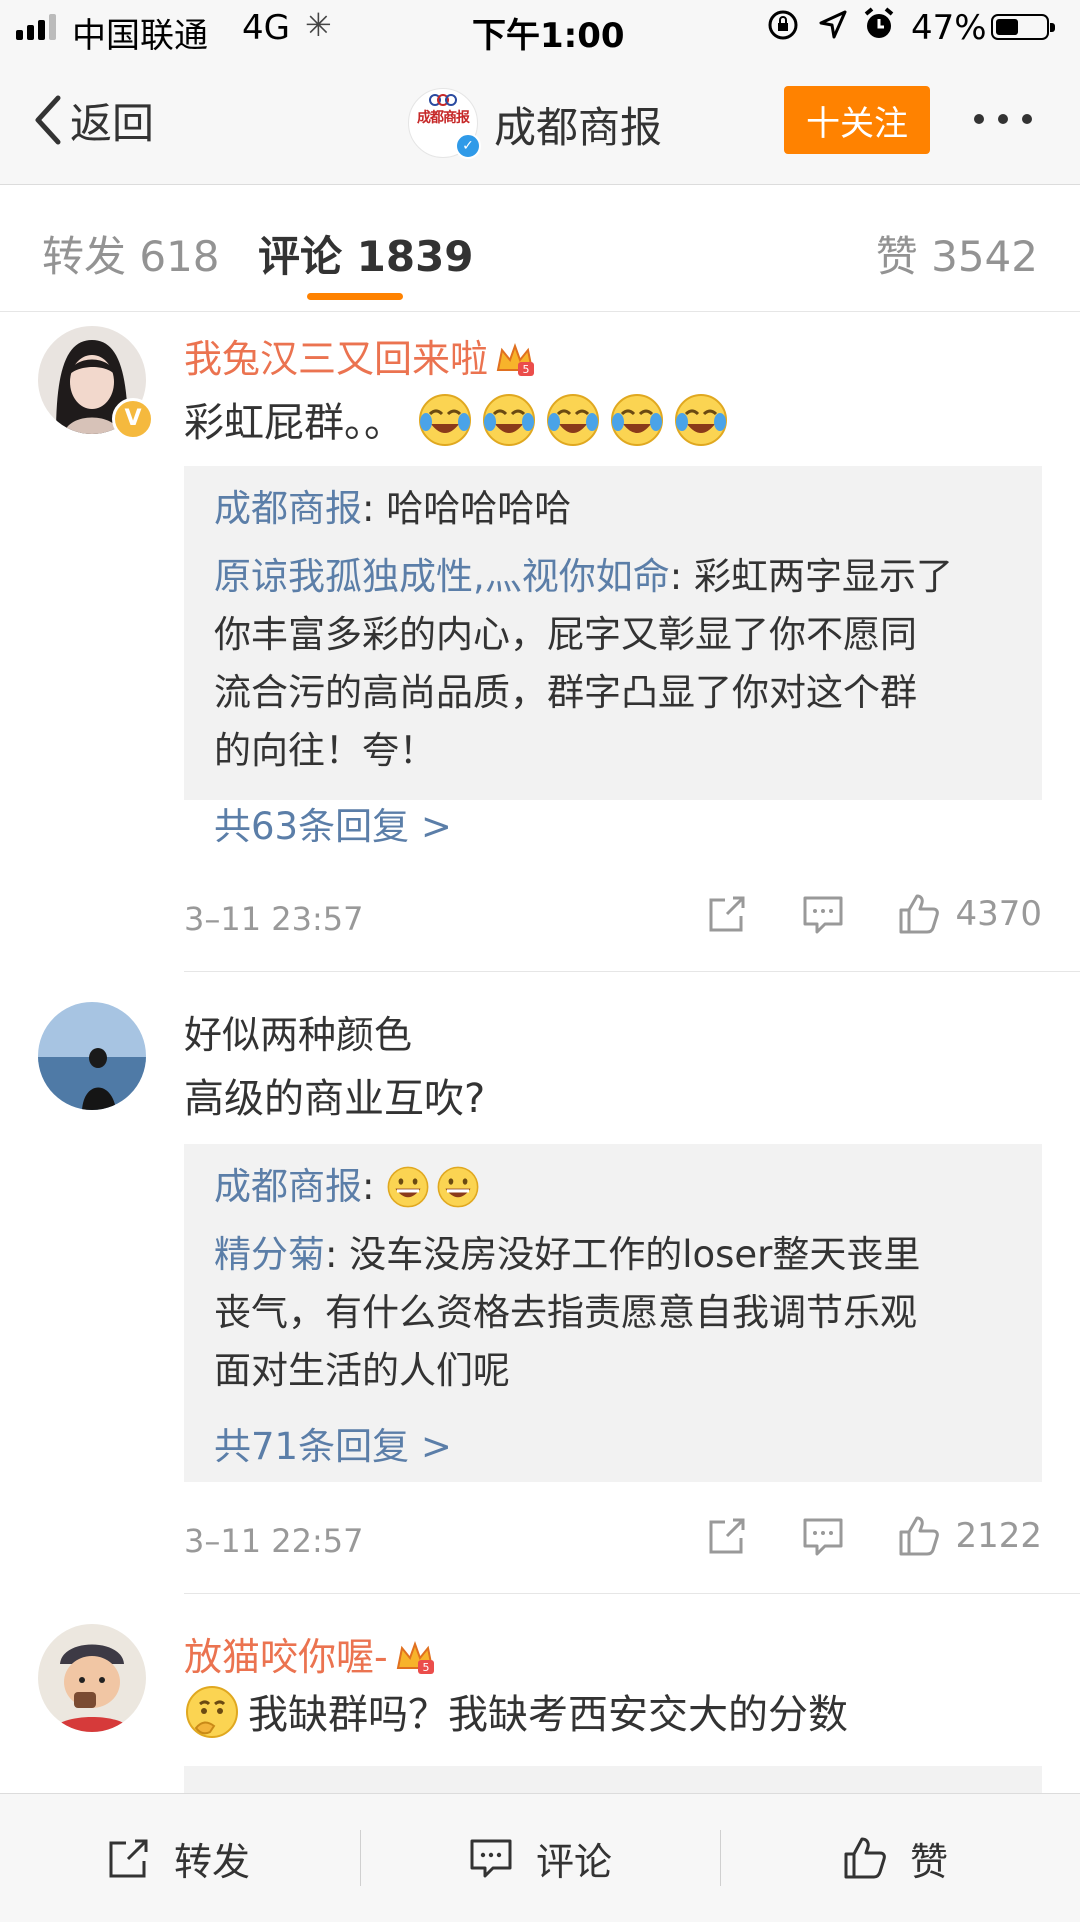 The image size is (1080, 1922). I want to click on reply-line: 丧气，有什么资格去指责愿意自我调节乐观, so click(565, 1312).